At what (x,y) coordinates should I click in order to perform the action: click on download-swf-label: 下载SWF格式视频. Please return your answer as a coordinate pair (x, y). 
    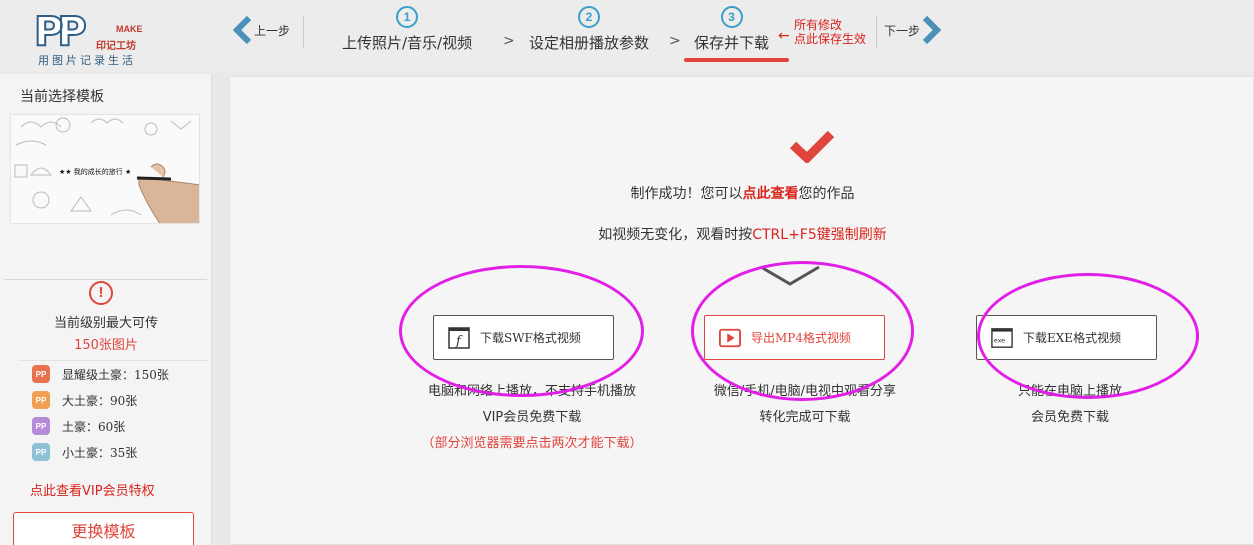
    Looking at the image, I should click on (530, 338).